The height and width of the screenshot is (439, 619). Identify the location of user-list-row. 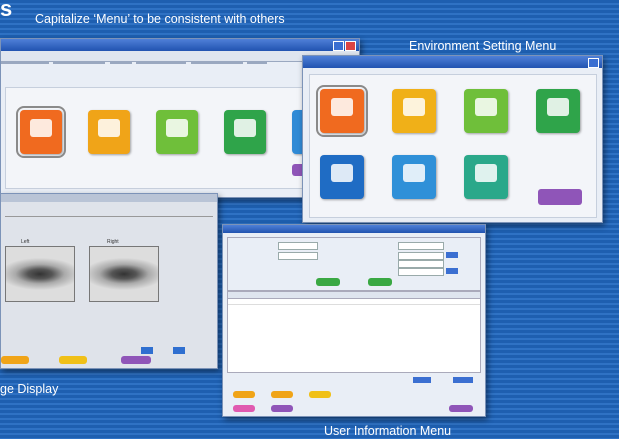
(354, 302).